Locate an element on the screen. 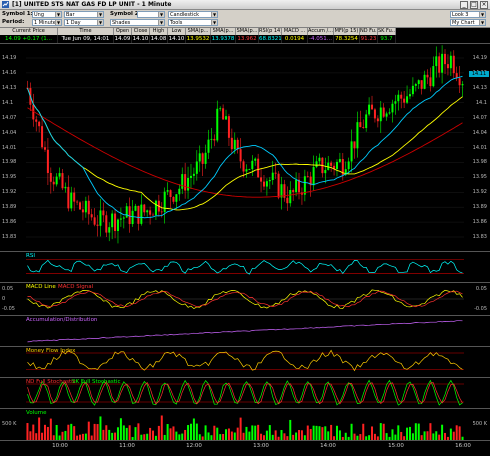 Image resolution: width=490 pixels, height=456 pixels. price-tick-right: 13.98 is located at coordinates (479, 162).